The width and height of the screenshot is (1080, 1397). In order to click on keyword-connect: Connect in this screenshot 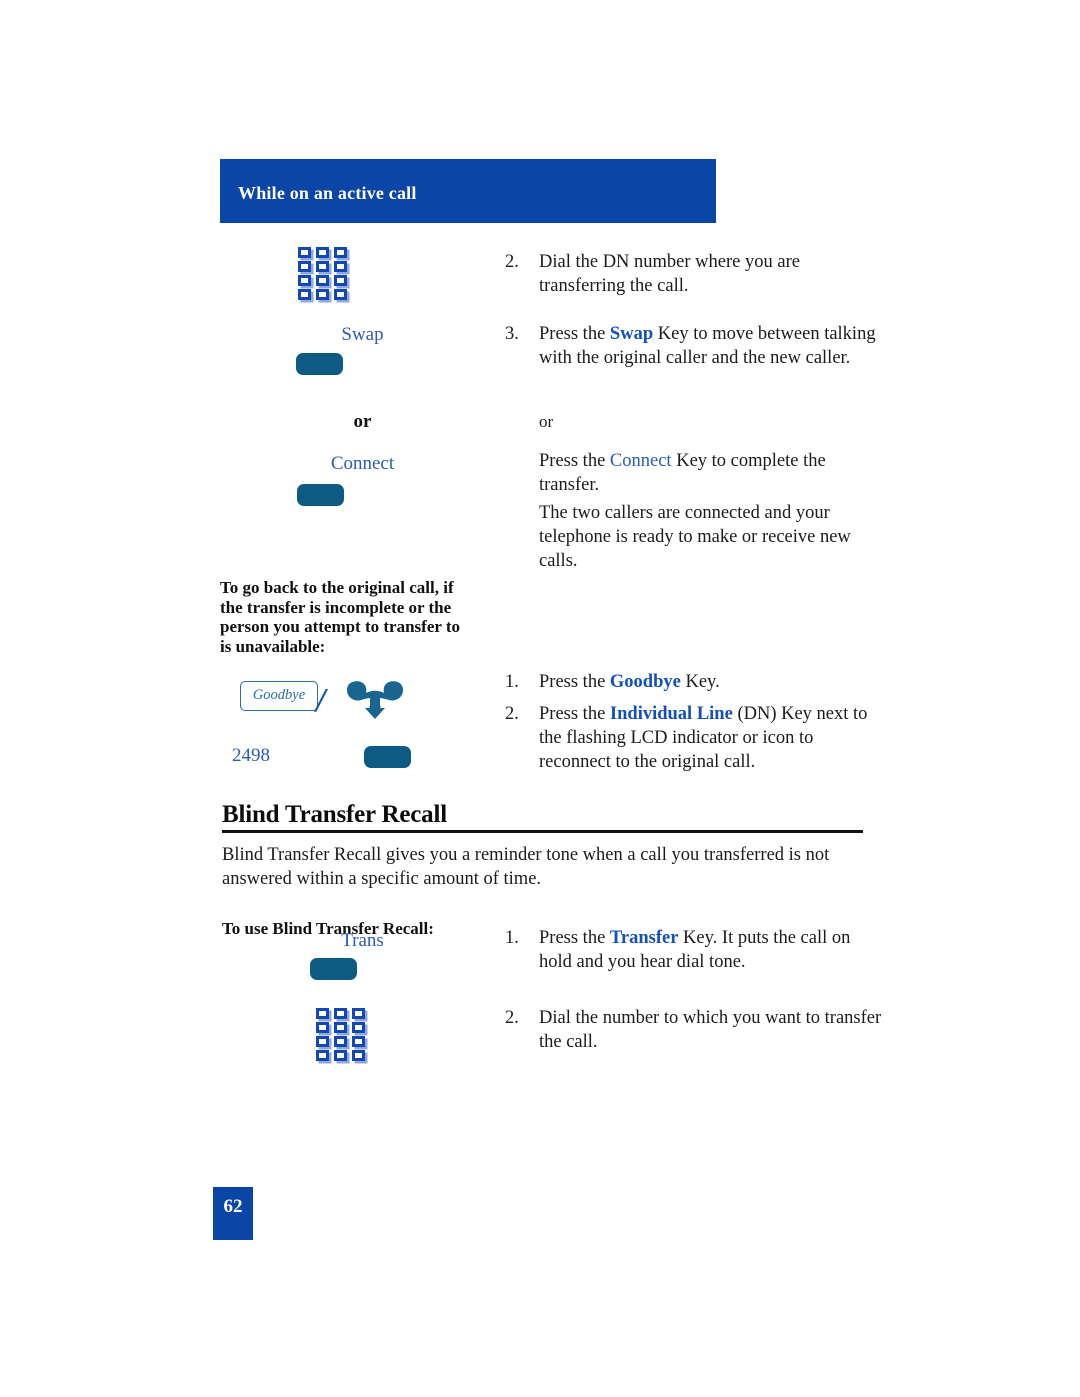, I will do `click(640, 461)`.